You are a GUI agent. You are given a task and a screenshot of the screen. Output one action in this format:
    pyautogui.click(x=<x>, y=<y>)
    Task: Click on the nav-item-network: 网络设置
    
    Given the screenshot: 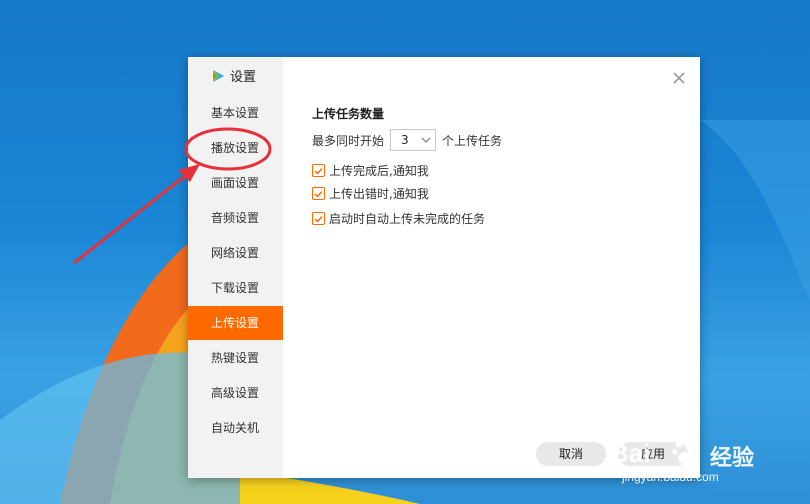 What is the action you would take?
    pyautogui.click(x=235, y=253)
    